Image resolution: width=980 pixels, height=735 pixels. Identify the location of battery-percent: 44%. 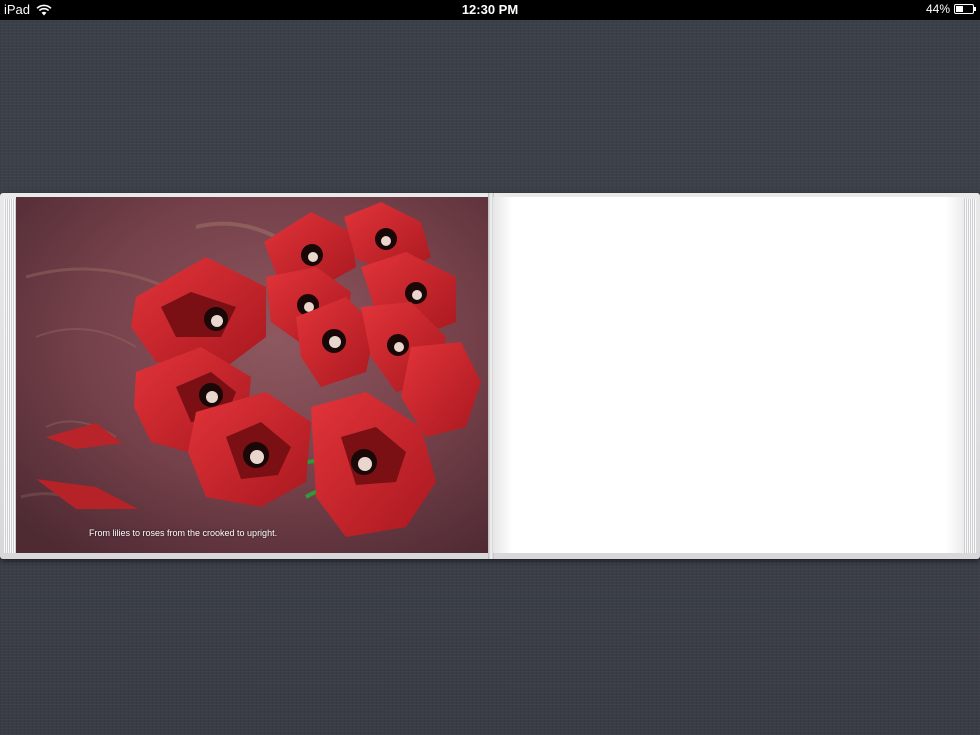
(937, 9).